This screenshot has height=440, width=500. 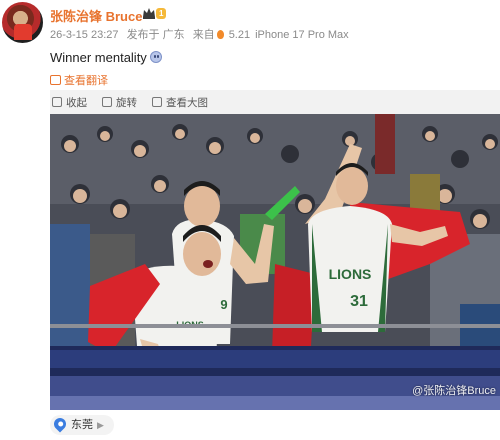 I want to click on location-name: 东莞, so click(x=82, y=425).